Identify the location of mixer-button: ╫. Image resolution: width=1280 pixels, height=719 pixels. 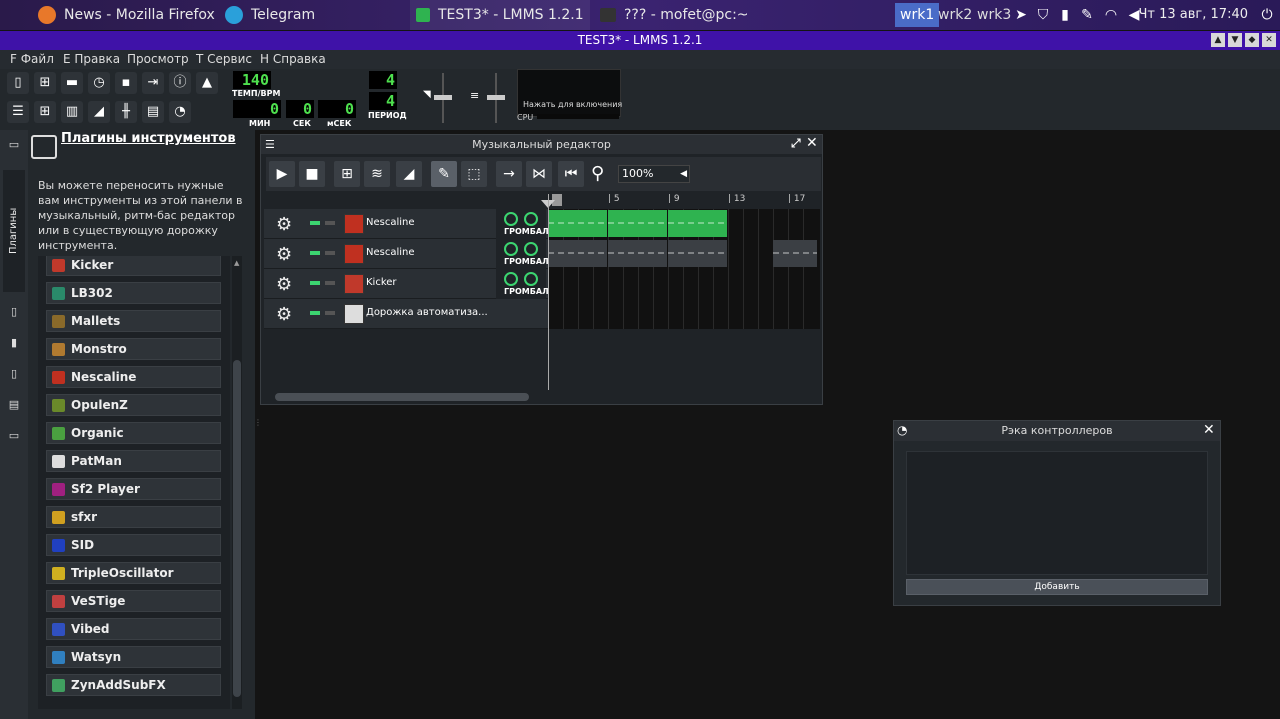
(126, 112).